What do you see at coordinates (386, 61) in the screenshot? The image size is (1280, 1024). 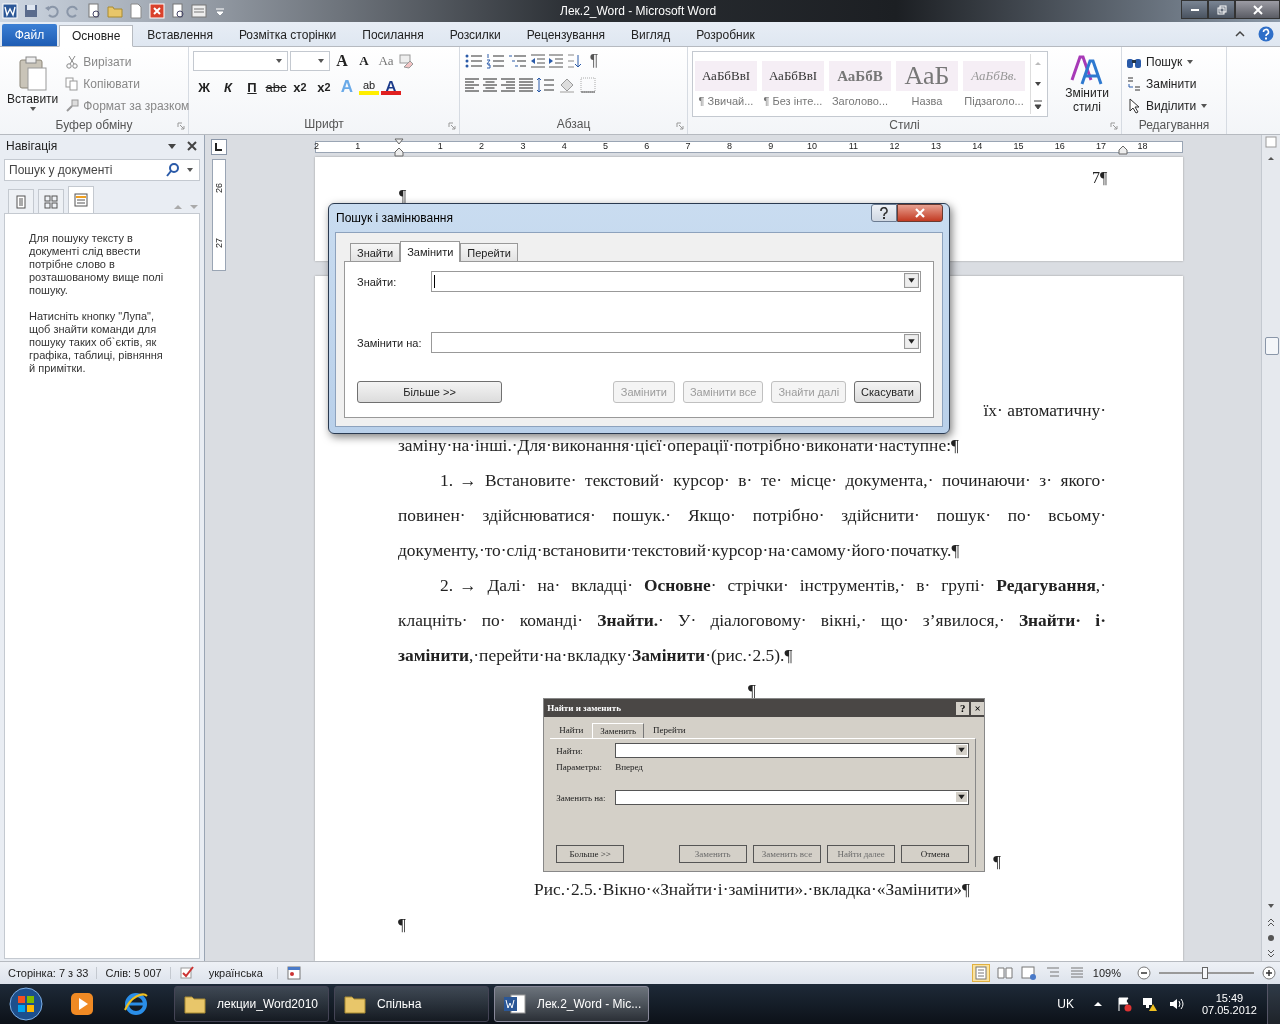 I see `change-case-button: Aa` at bounding box center [386, 61].